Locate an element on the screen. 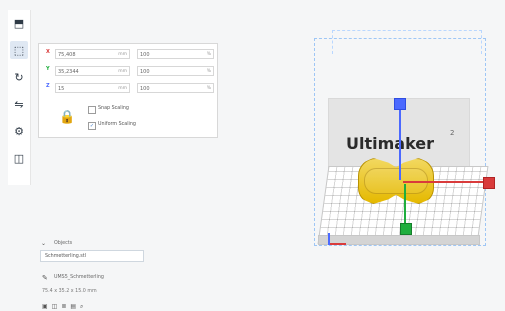  x-percent-input: 100% is located at coordinates (175, 54).